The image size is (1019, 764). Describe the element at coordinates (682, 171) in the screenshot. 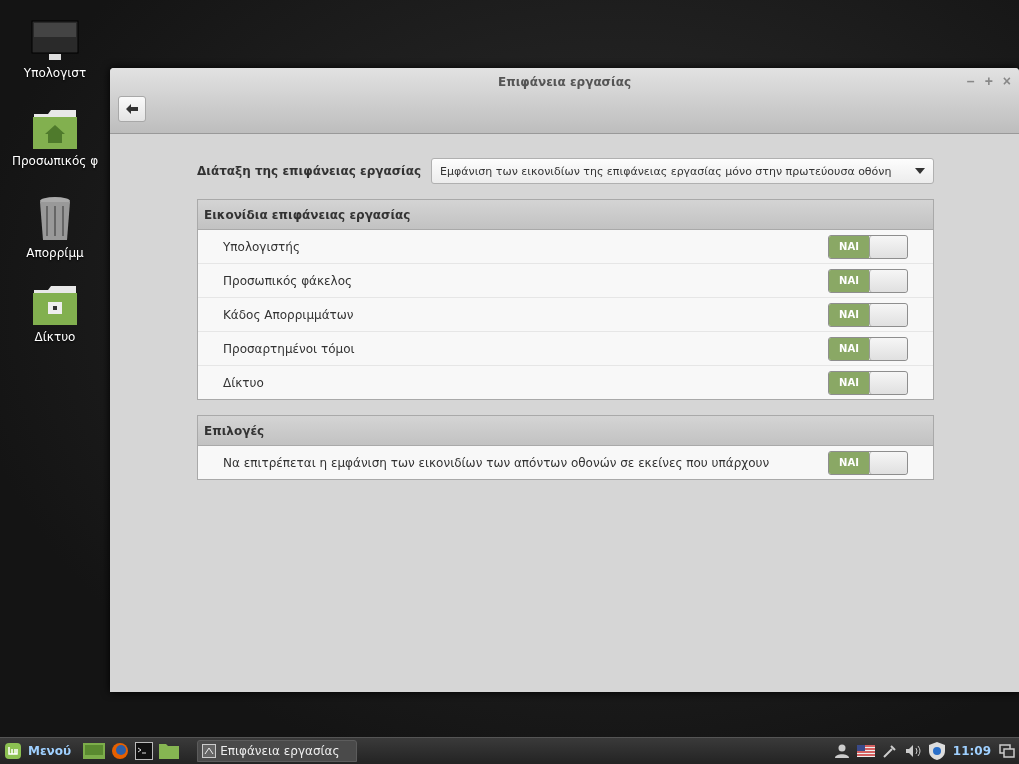

I see `layout-dropdown: Εμφάνιση των εικονιδίων της επιφάνειας εργασίας μόνο στην πρωτεύουσα οθόνη` at that location.